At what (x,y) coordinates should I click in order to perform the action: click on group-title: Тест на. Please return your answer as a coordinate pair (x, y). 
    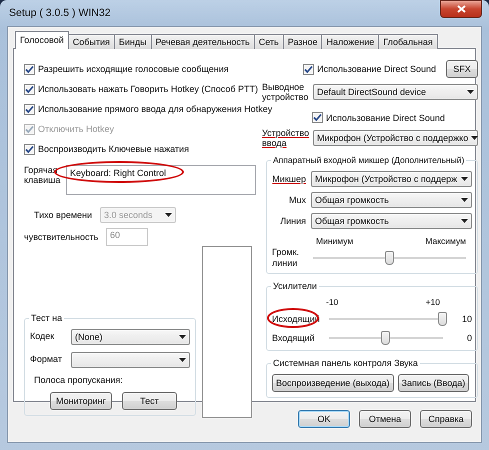
    Looking at the image, I should click on (46, 317).